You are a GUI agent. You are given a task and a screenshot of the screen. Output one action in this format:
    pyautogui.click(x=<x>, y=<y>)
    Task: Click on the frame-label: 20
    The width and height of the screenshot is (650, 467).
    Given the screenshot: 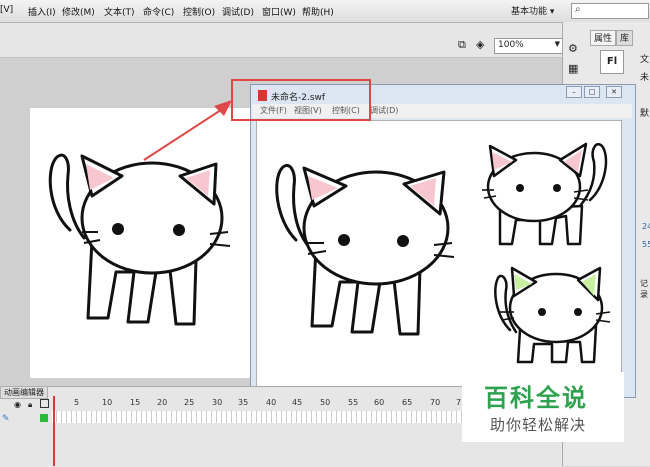 What is the action you would take?
    pyautogui.click(x=162, y=402)
    